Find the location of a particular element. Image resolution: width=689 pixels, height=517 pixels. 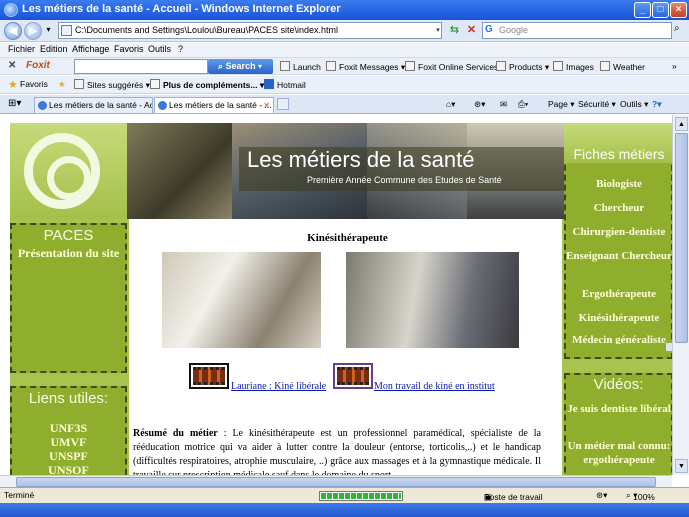

protected-mode-icon: ⊛▾ is located at coordinates (601, 495).